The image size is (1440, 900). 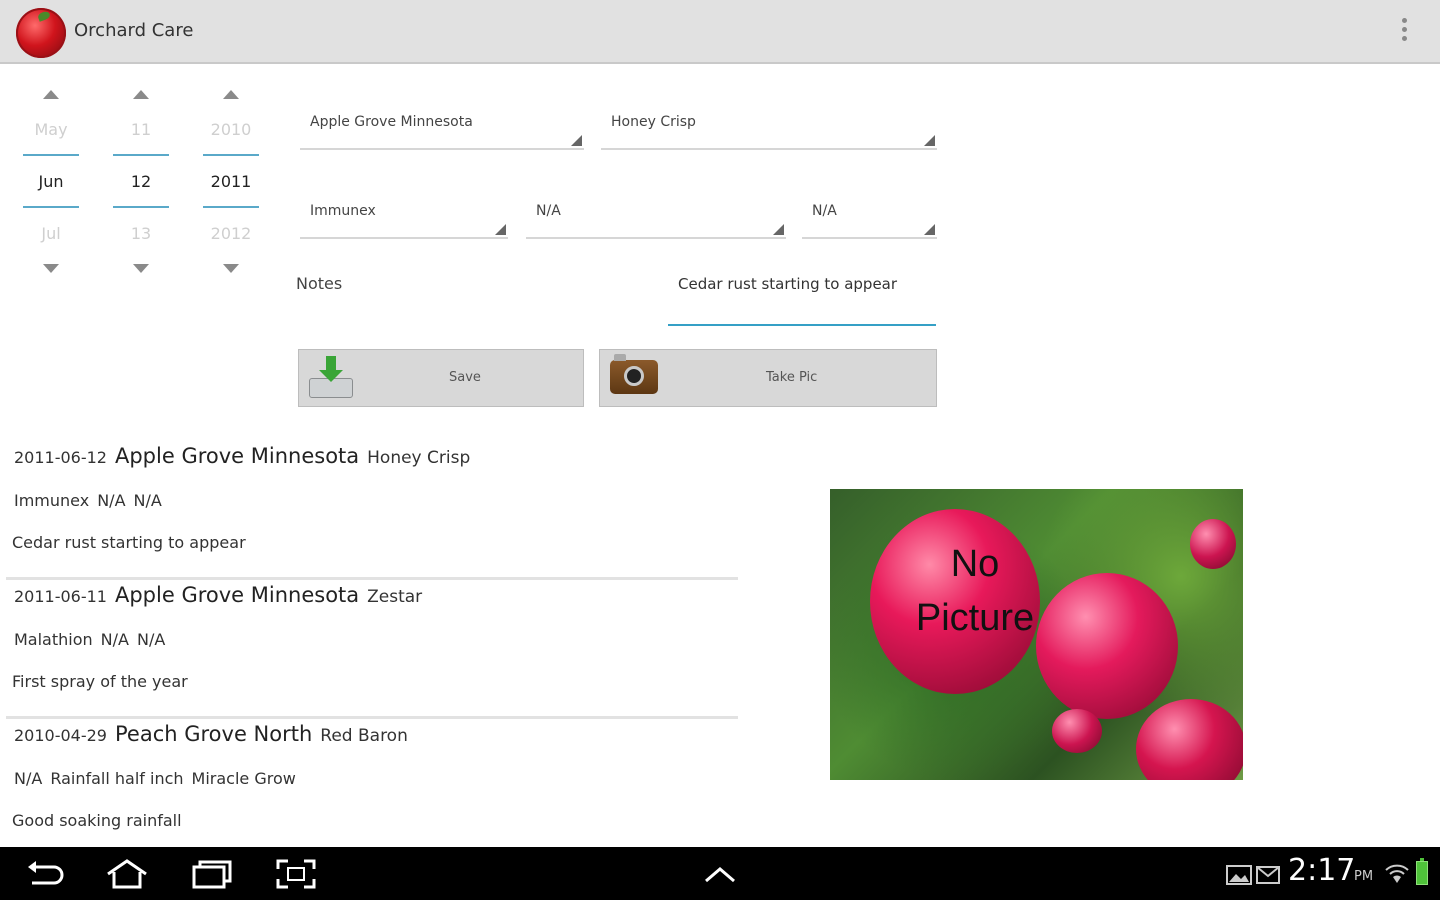 I want to click on entry-notes: First spray of the year, so click(x=100, y=681).